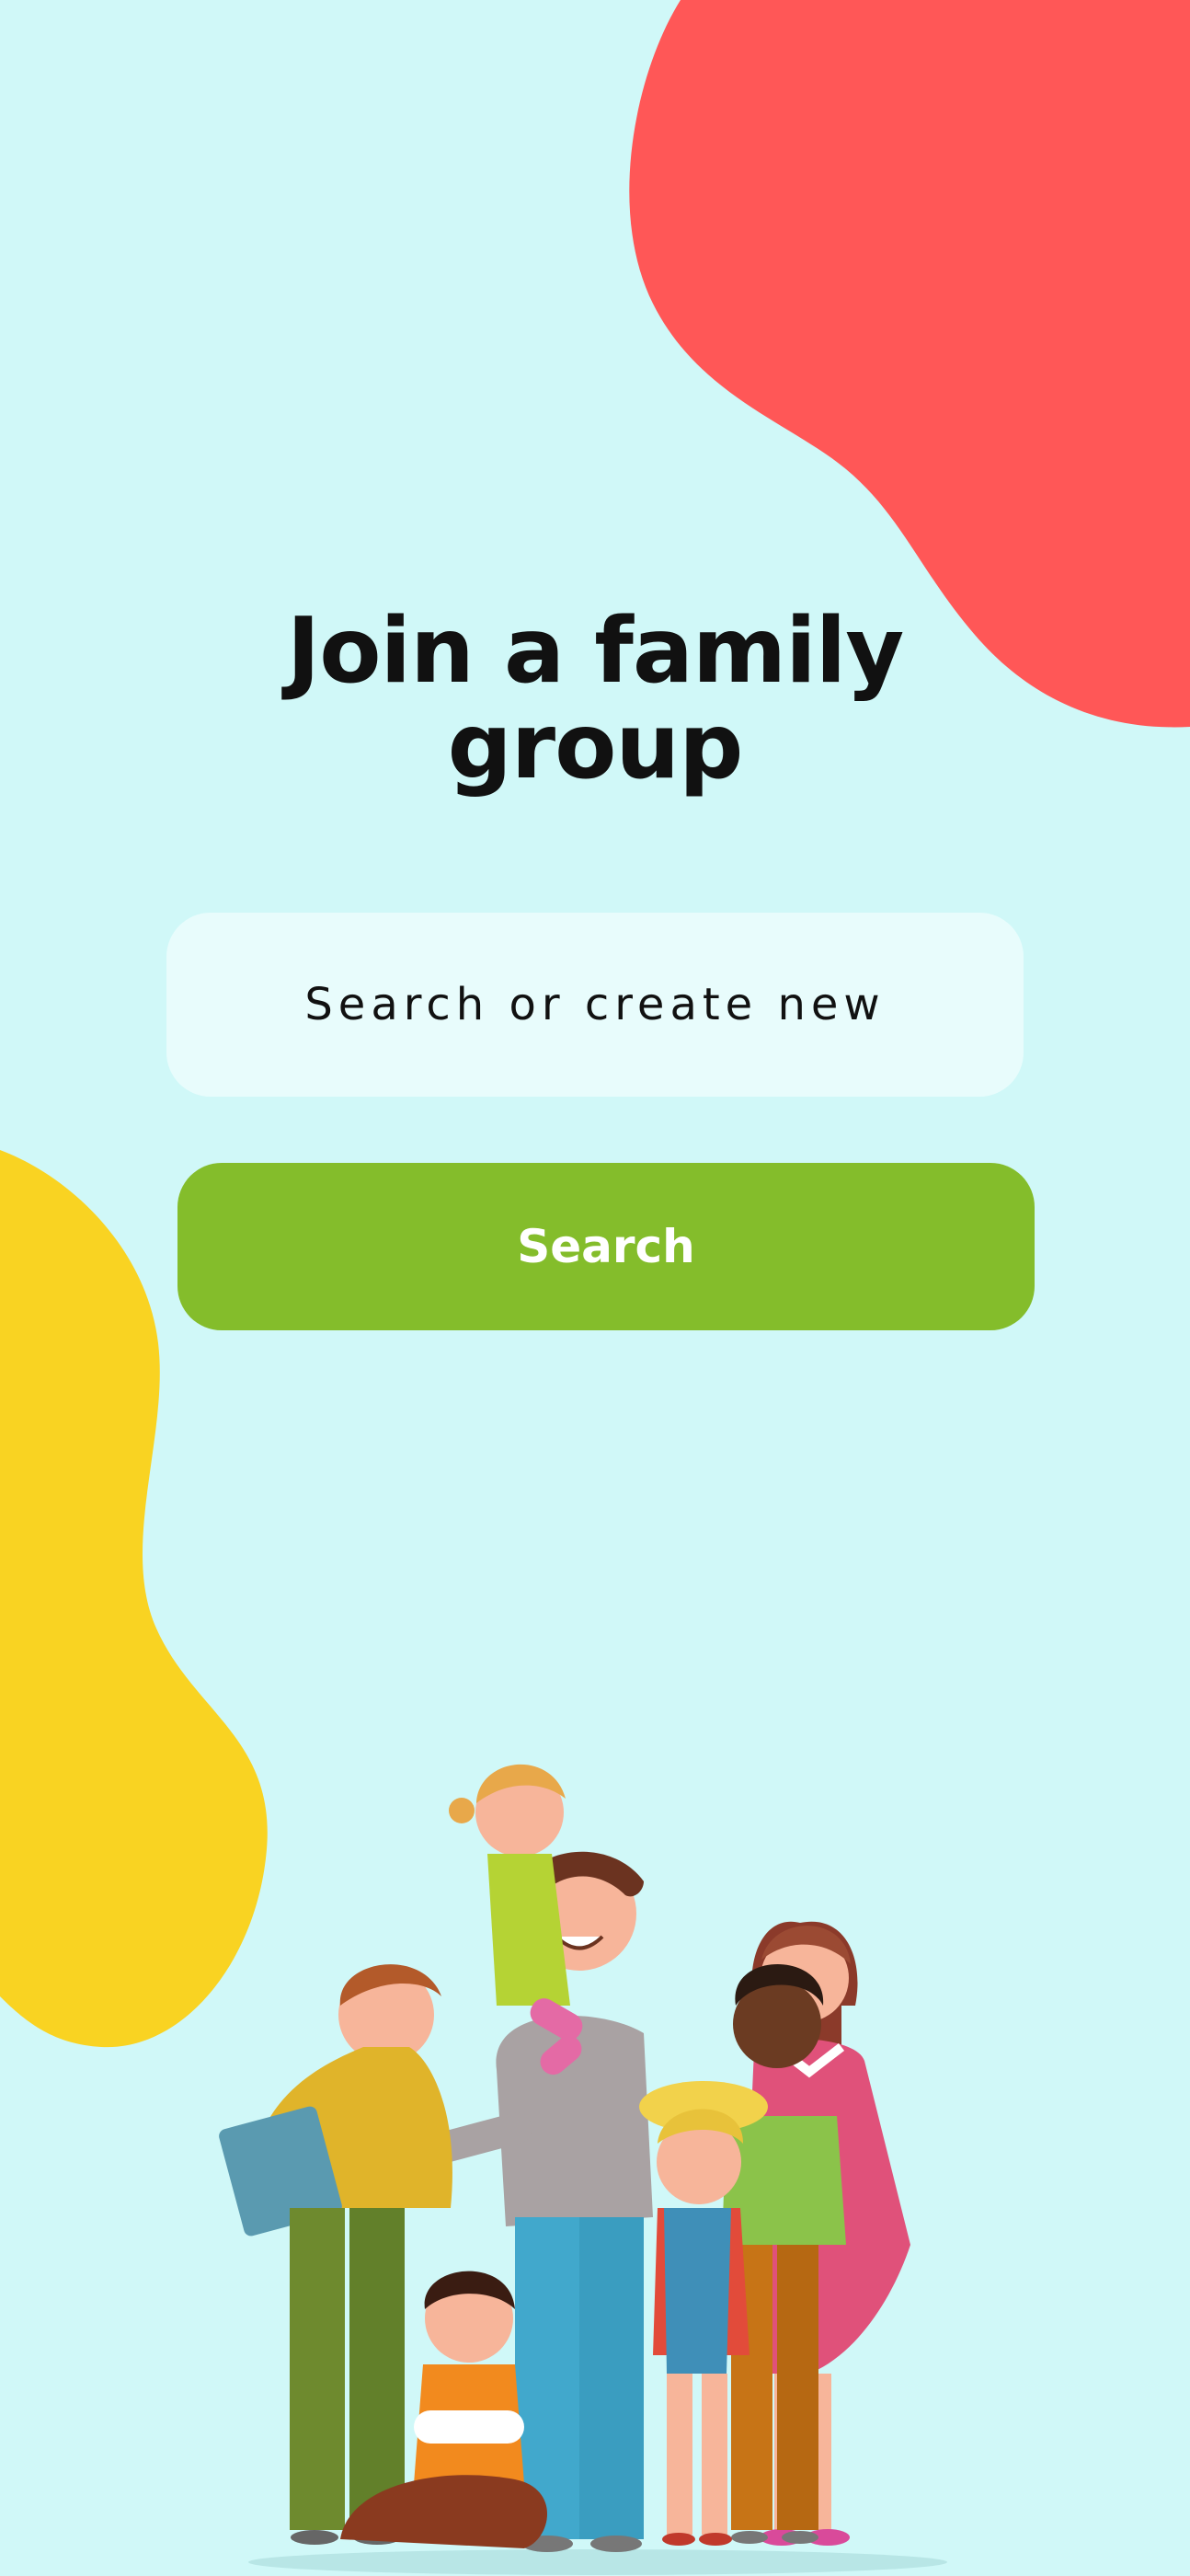  Describe the element at coordinates (595, 651) in the screenshot. I see `title-line-1: Join a family` at that location.